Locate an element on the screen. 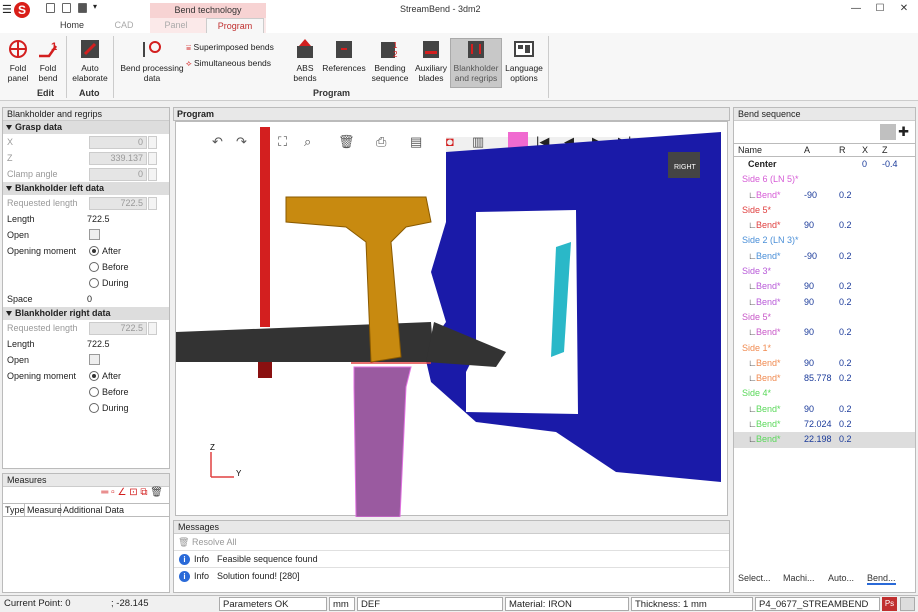 The height and width of the screenshot is (612, 918). sequence-toolbar: ✚ is located at coordinates (824, 132).